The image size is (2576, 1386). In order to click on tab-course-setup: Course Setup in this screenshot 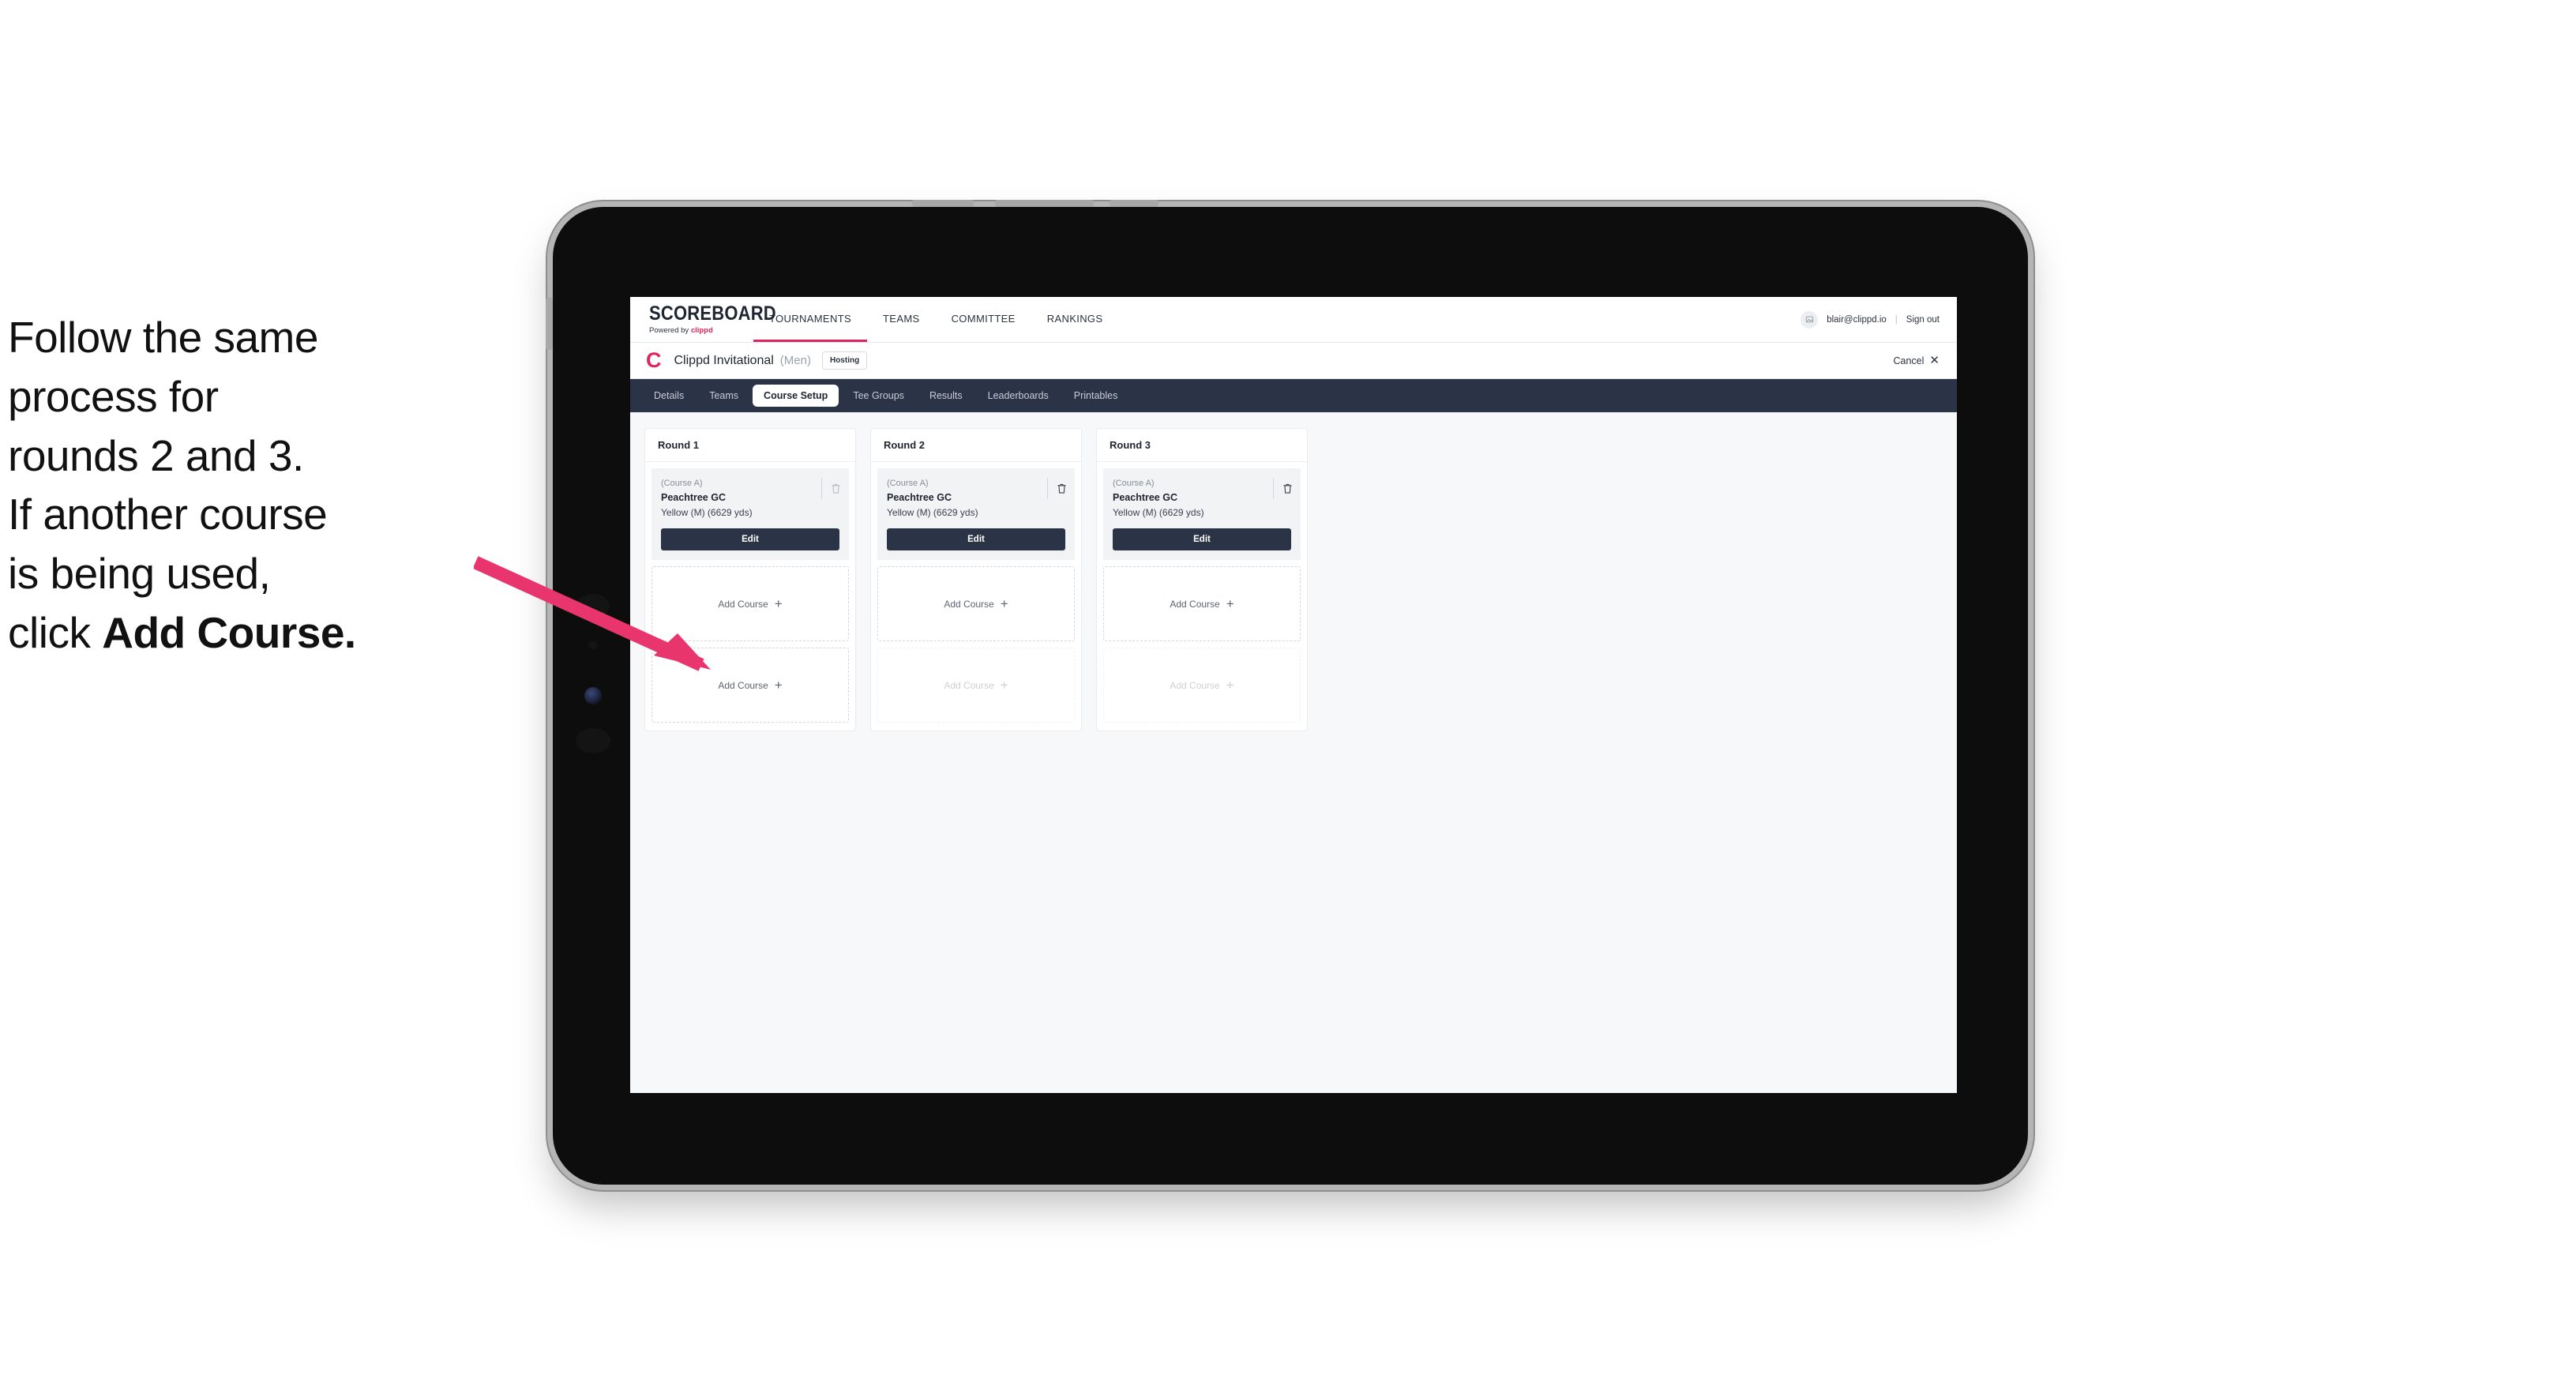, I will do `click(796, 396)`.